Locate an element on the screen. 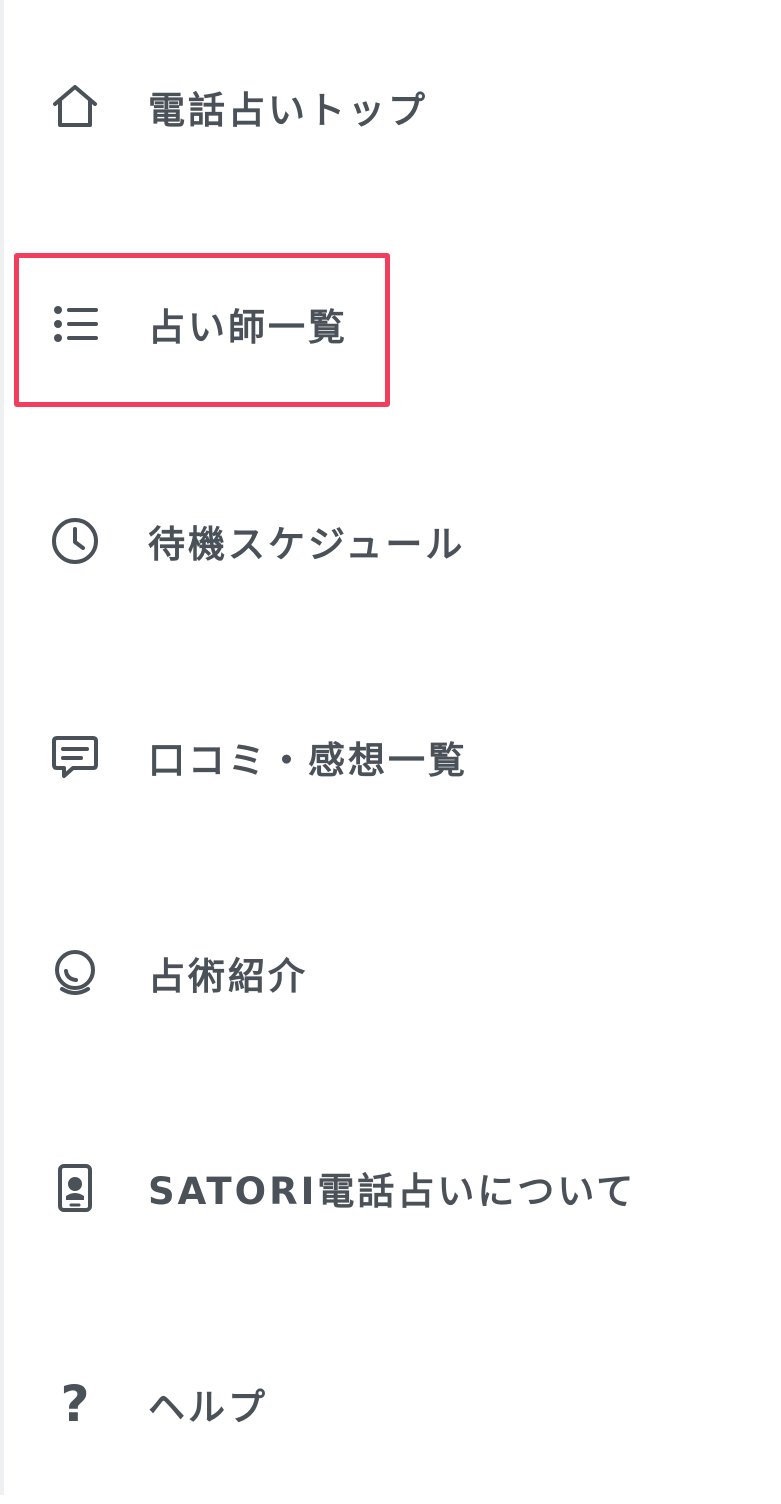 The image size is (781, 1504). phone-device-icon is located at coordinates (75, 1188).